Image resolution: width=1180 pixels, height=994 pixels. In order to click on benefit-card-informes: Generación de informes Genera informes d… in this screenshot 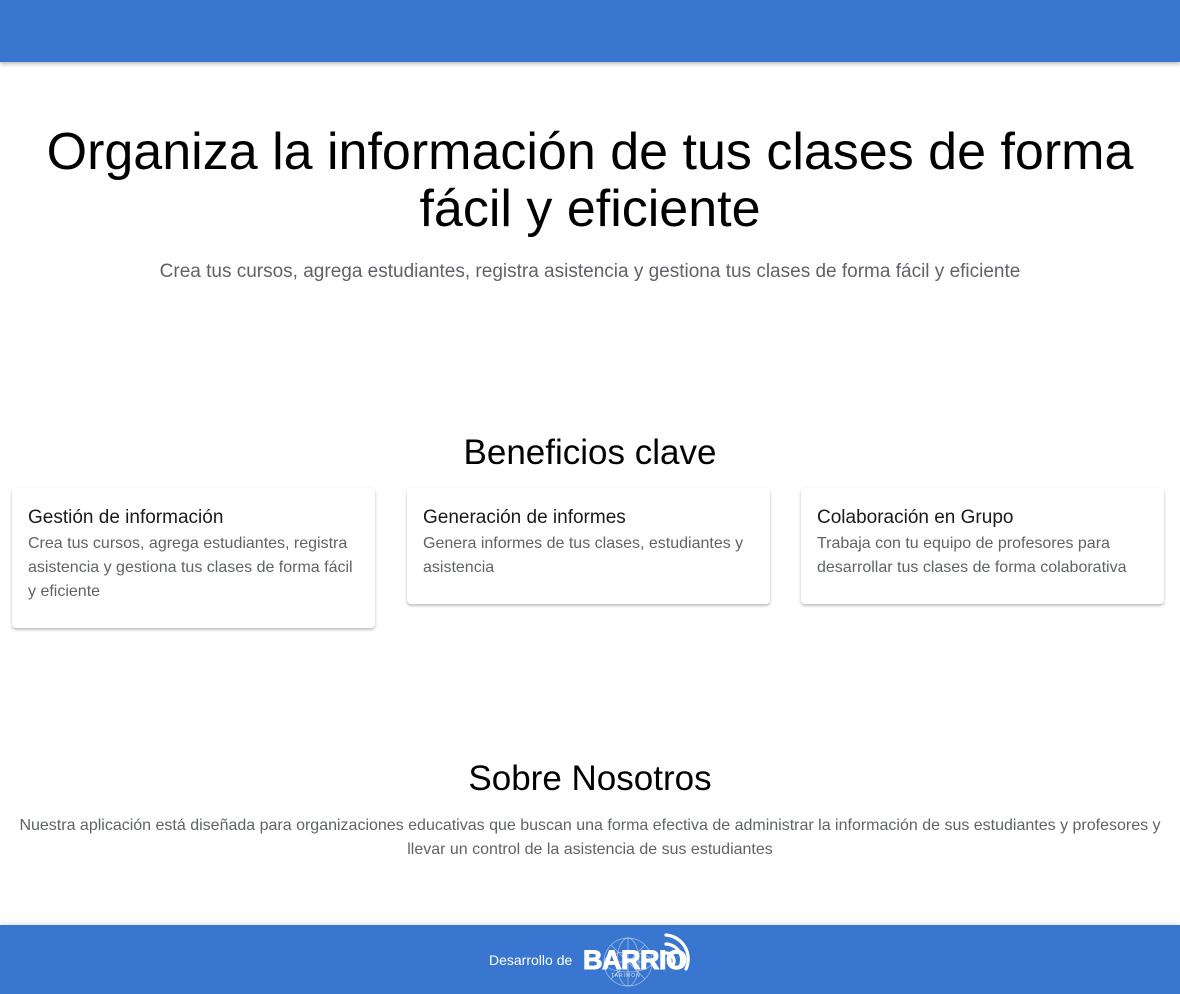, I will do `click(588, 546)`.